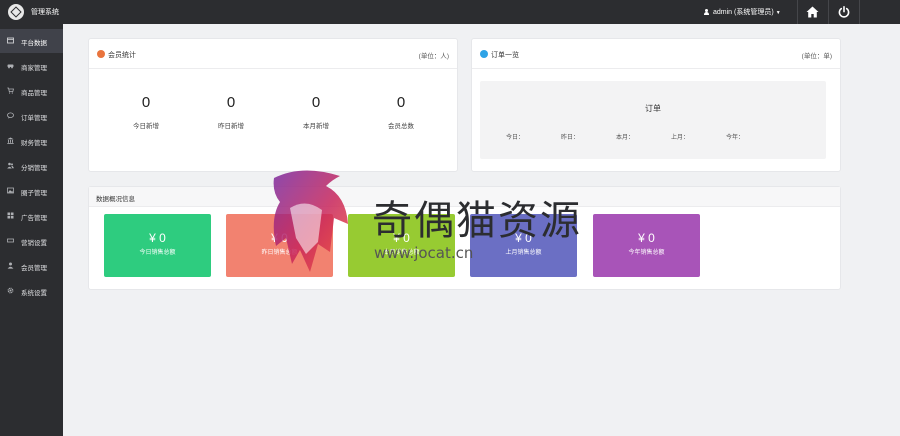 This screenshot has width=900, height=436. I want to click on sidebar-item-products: 商品管理, so click(31, 91).